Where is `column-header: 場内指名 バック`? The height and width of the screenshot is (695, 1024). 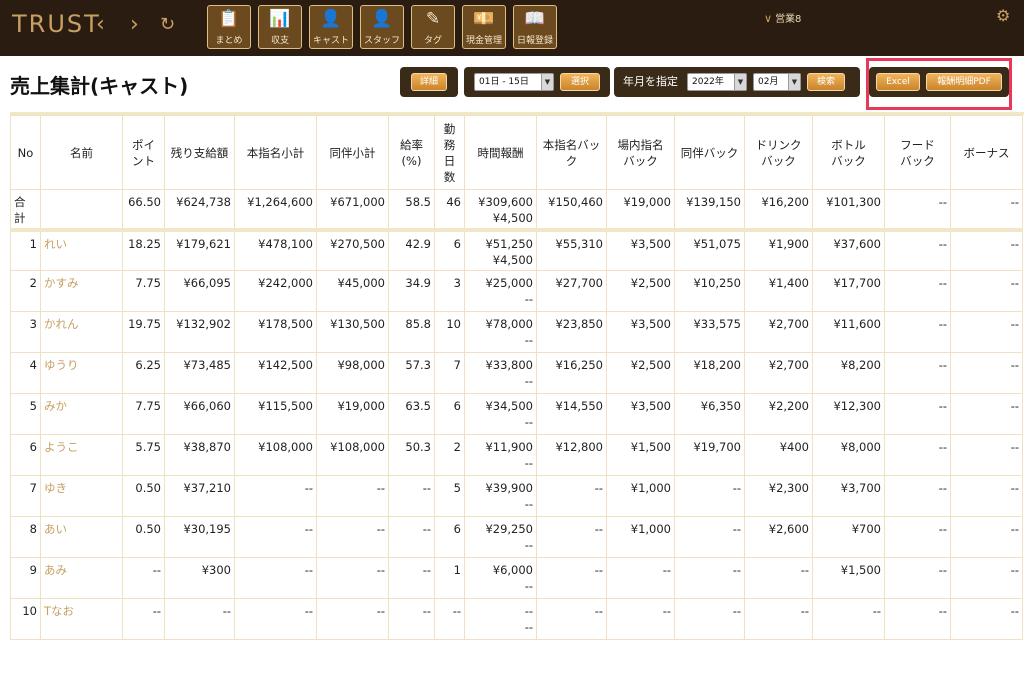
column-header: 場内指名 バック is located at coordinates (640, 152).